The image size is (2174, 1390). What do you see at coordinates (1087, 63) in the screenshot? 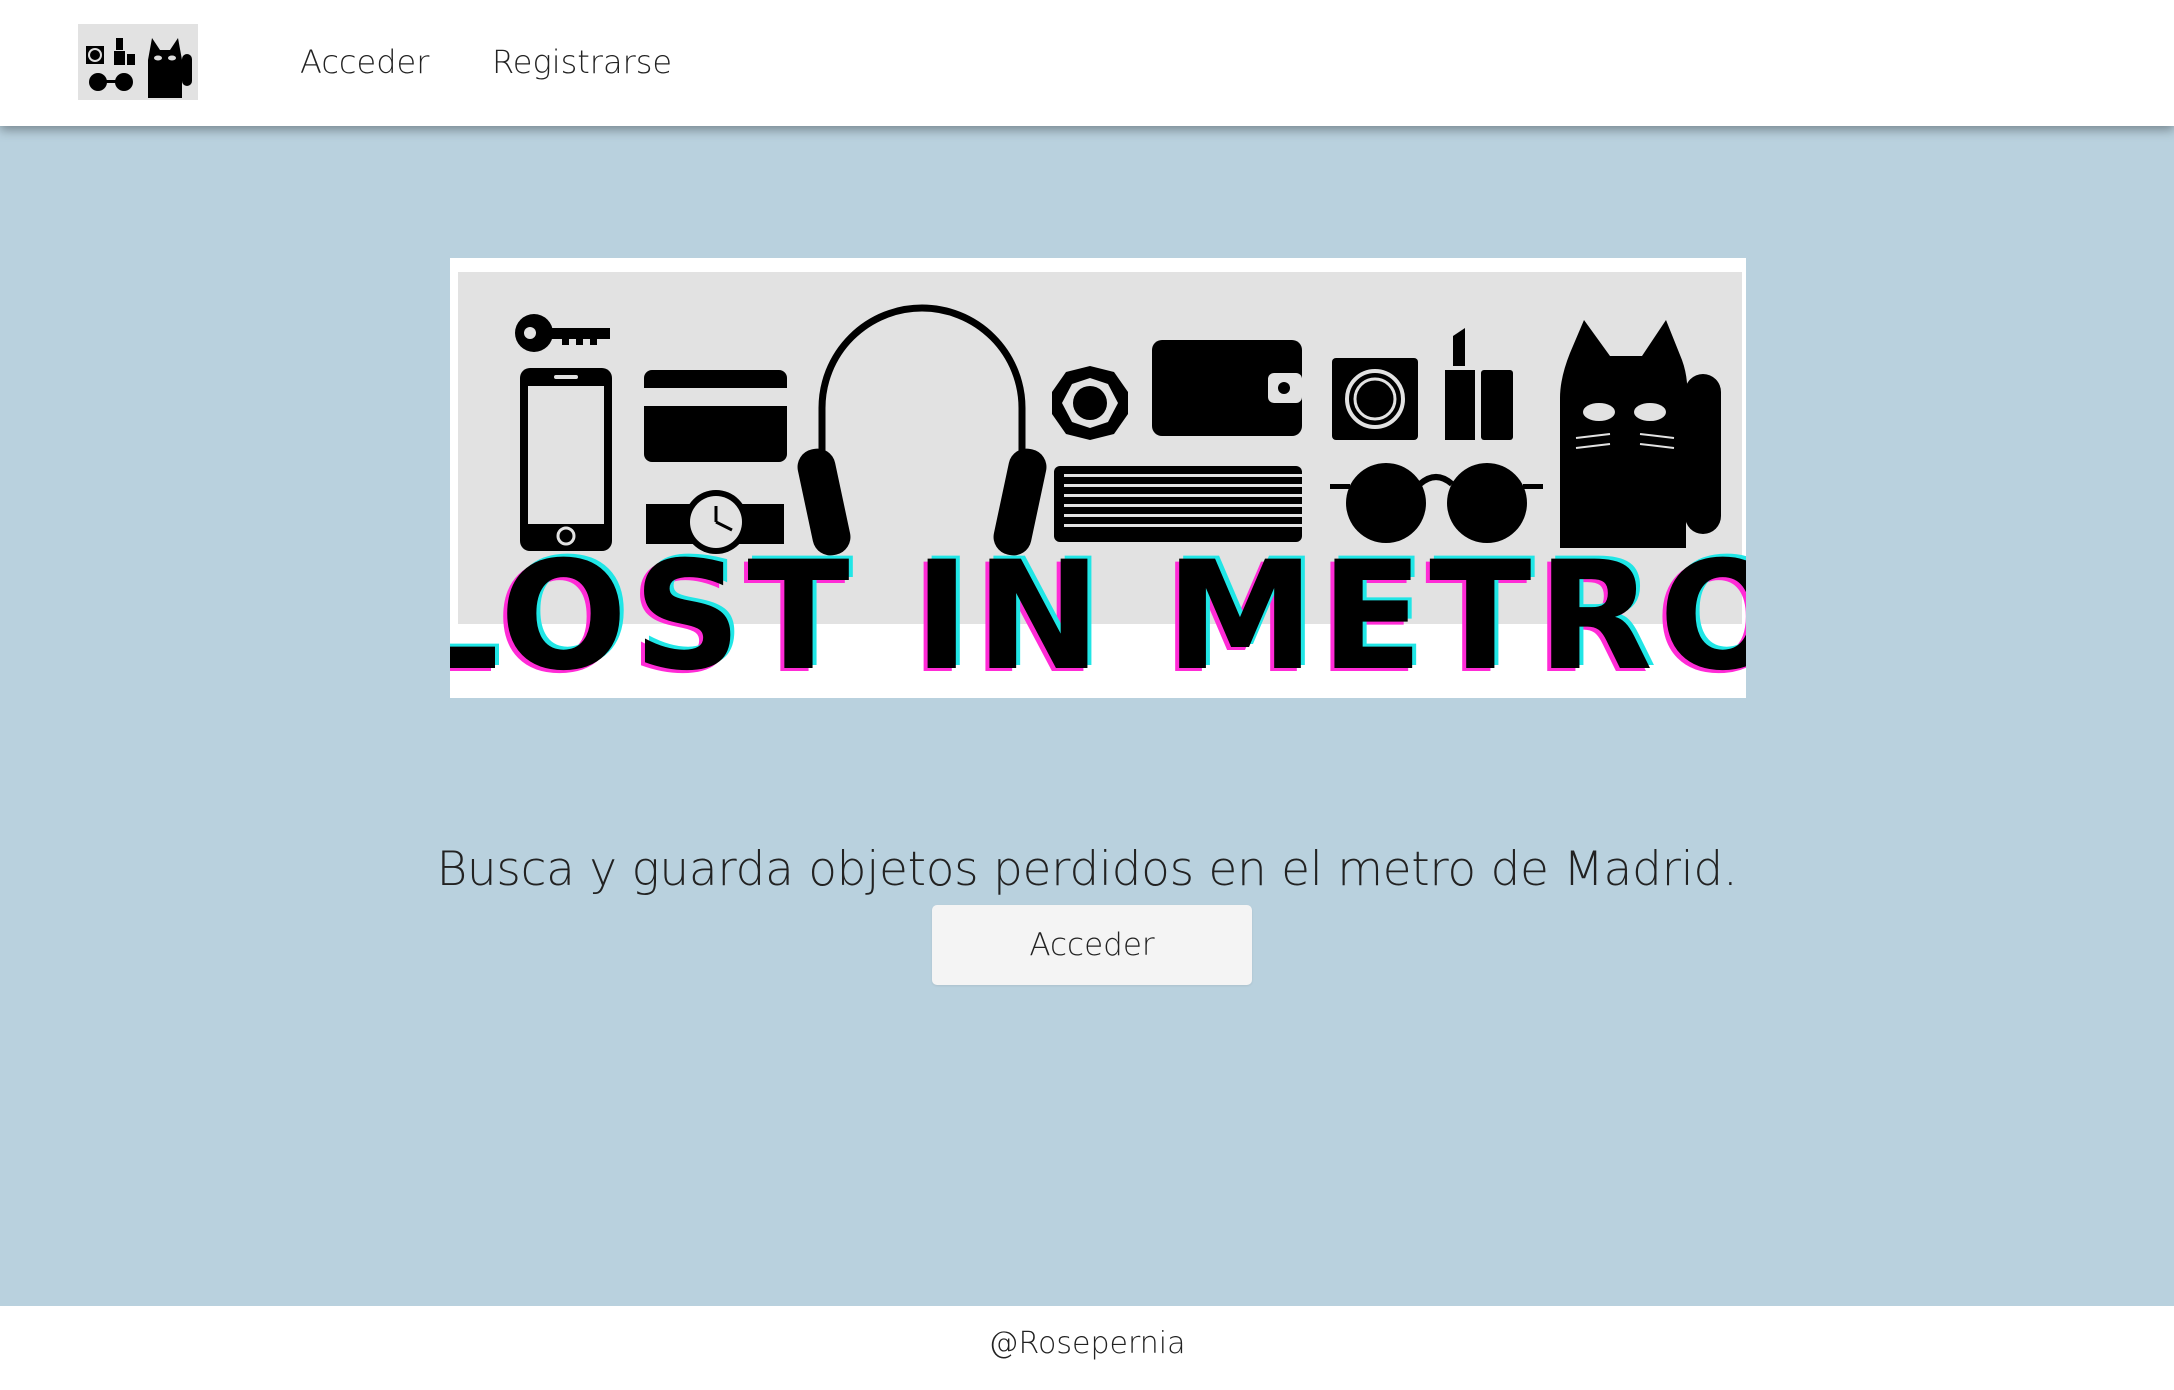
I see `top-navbar: Acceder Registrarse` at bounding box center [1087, 63].